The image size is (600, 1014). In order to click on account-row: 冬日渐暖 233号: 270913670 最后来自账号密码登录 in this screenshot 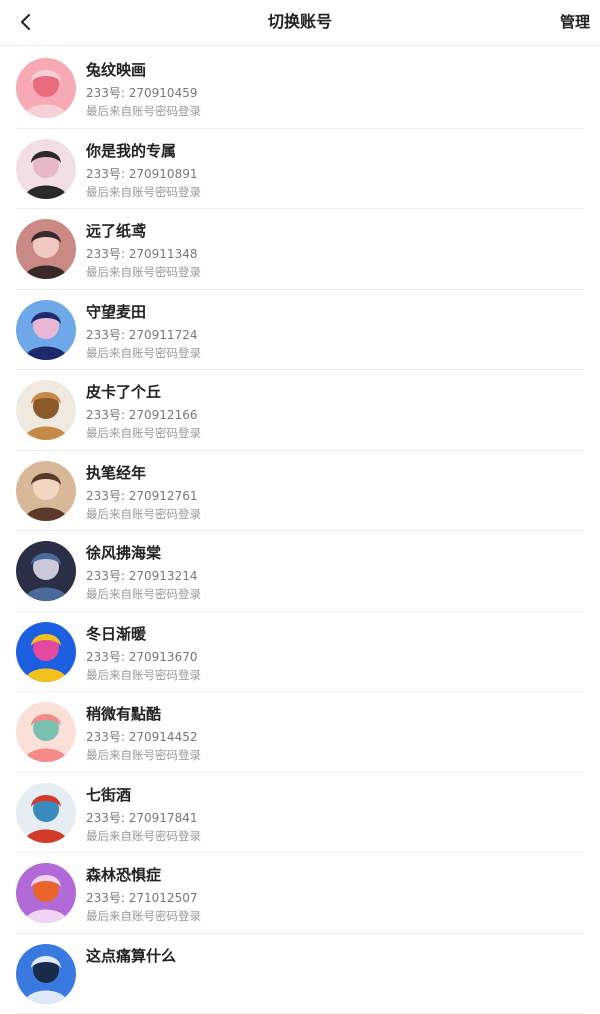, I will do `click(300, 652)`.